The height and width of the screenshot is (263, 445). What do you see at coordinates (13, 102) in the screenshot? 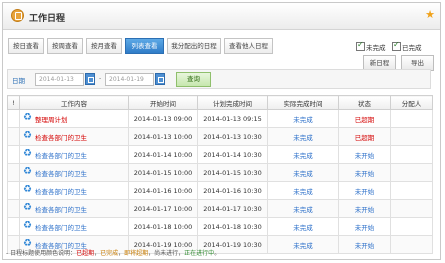
I see `flag-header: !` at bounding box center [13, 102].